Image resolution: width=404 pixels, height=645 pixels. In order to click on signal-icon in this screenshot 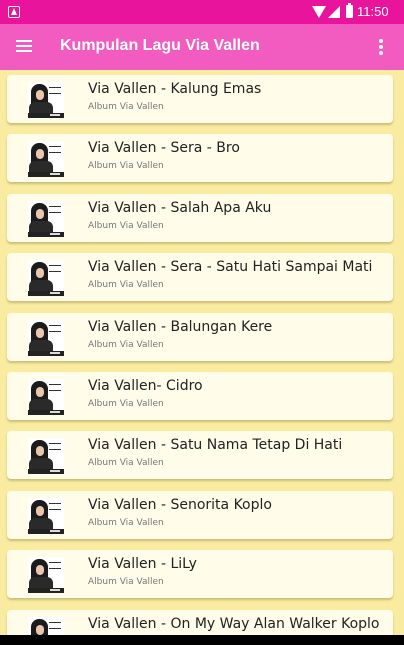, I will do `click(334, 12)`.